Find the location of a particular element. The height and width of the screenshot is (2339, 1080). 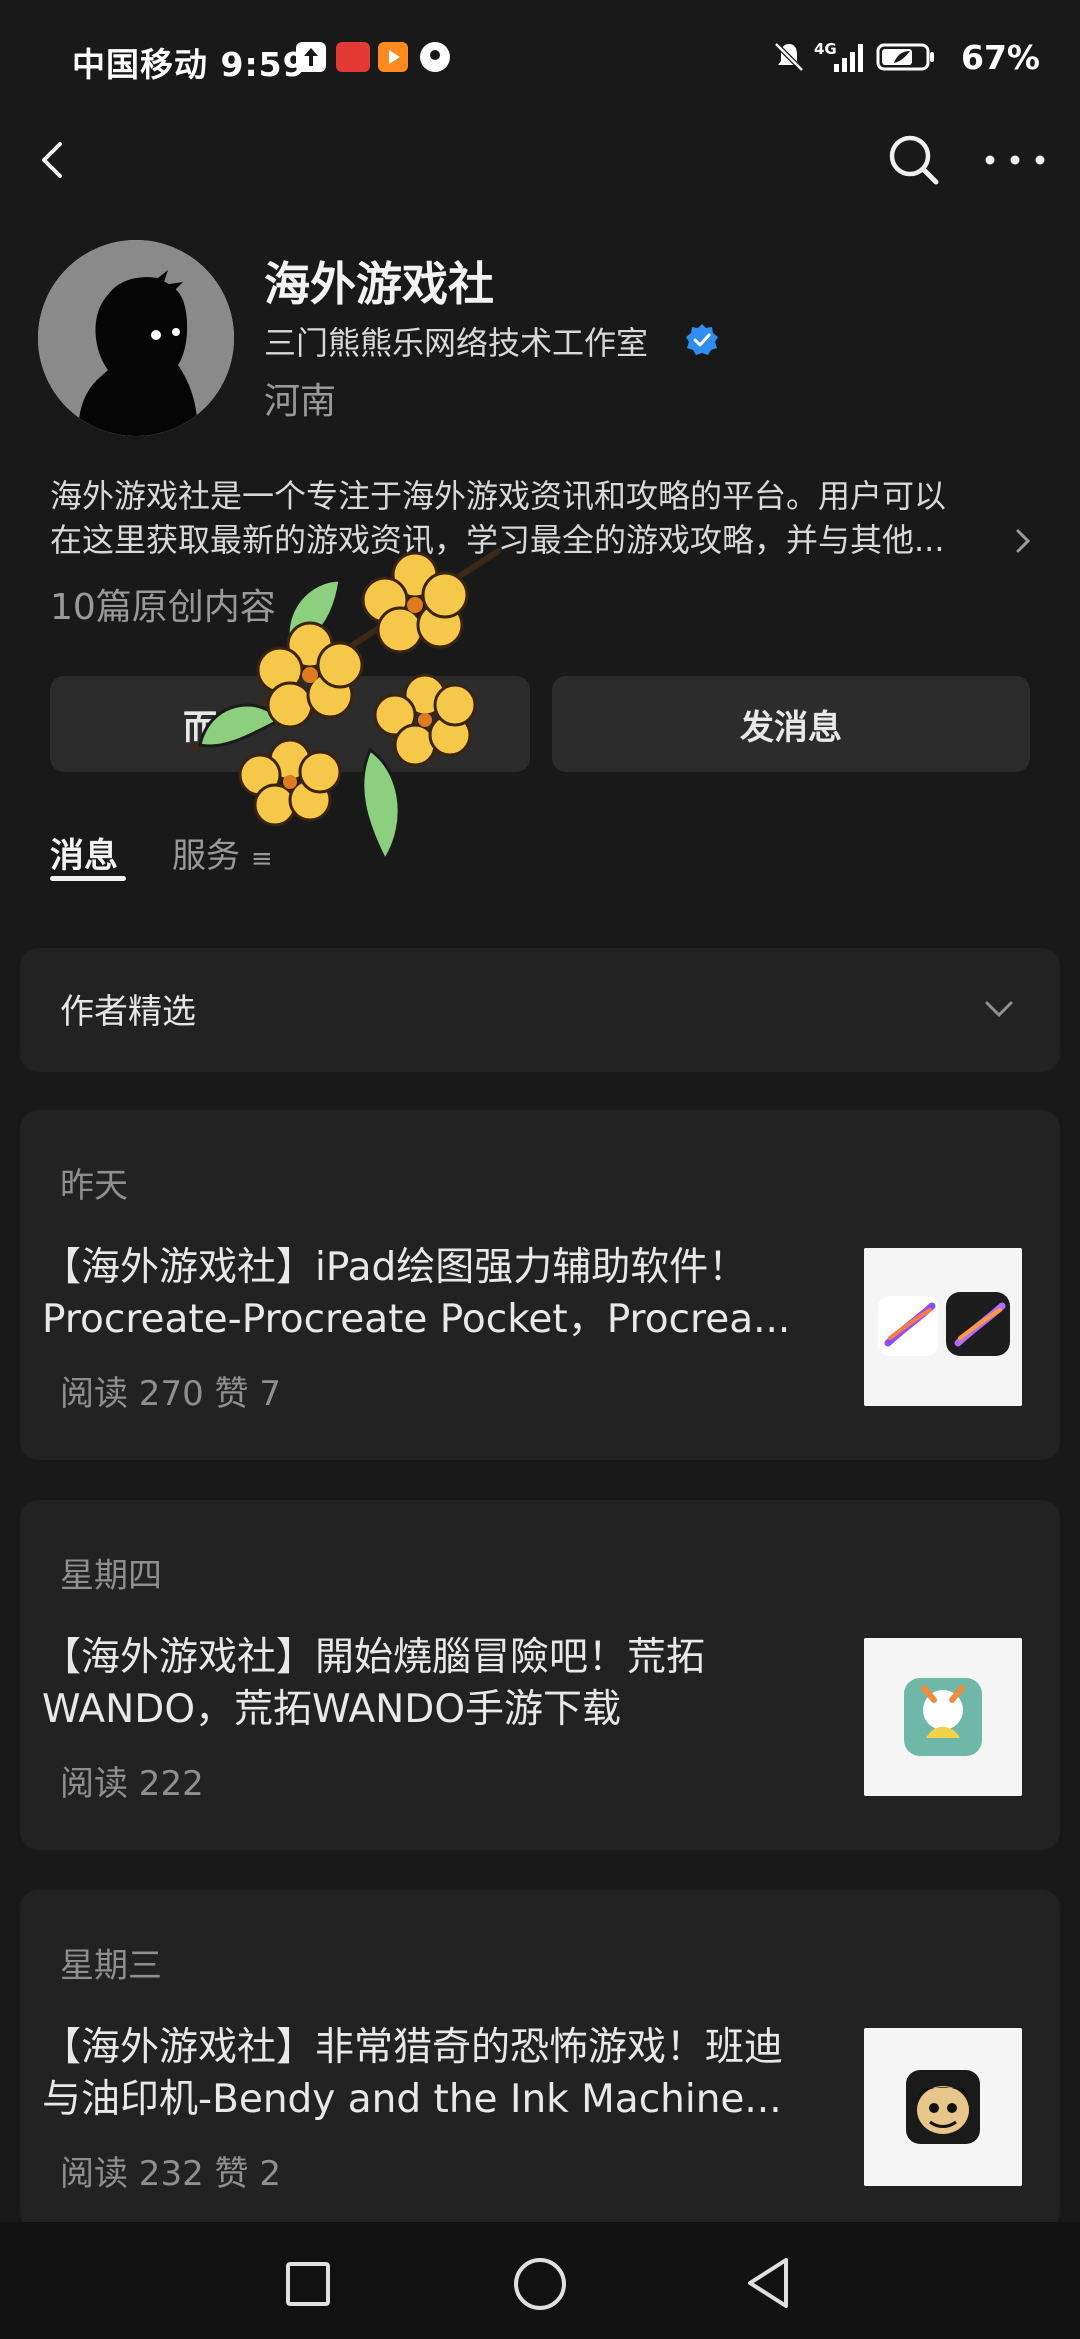

account-region: 河南 is located at coordinates (300, 401).